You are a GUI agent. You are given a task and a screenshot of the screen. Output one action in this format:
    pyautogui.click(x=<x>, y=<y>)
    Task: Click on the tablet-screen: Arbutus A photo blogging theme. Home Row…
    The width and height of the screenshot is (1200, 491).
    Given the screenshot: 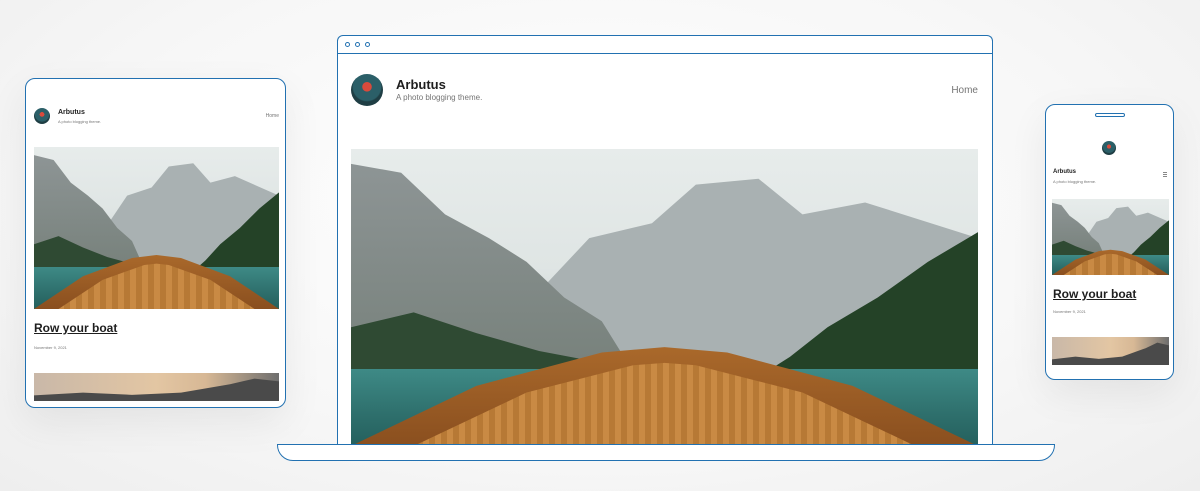 What is the action you would take?
    pyautogui.click(x=156, y=249)
    